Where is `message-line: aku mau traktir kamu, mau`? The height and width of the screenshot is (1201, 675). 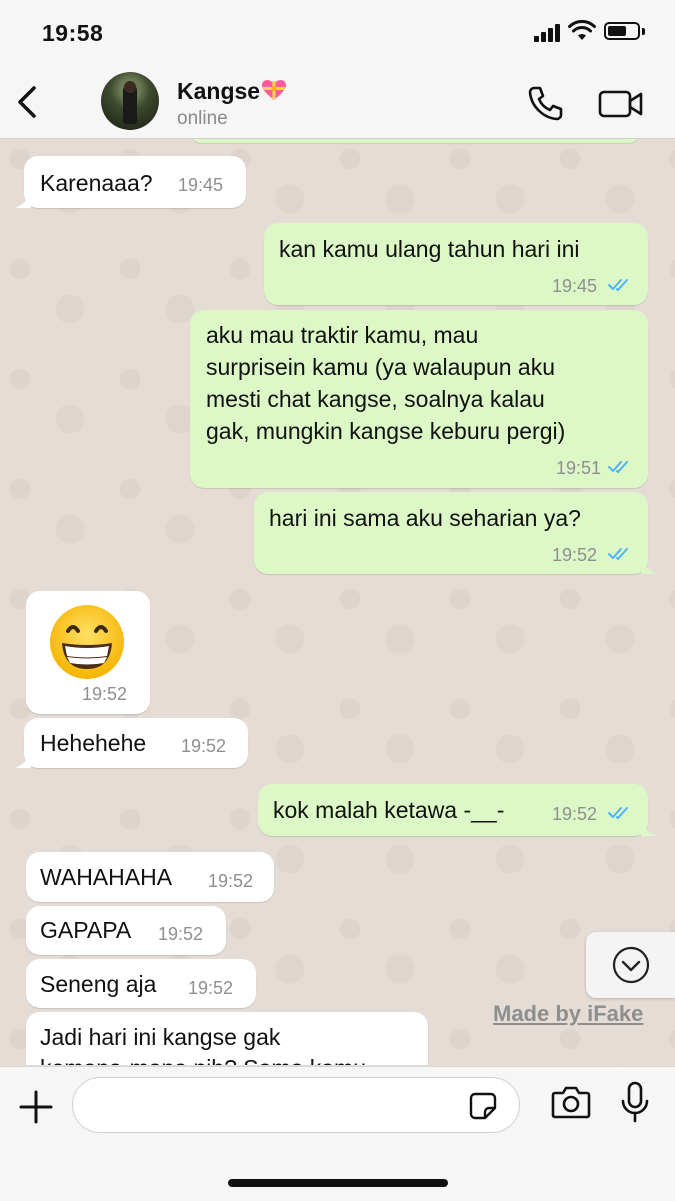 message-line: aku mau traktir kamu, mau is located at coordinates (342, 335).